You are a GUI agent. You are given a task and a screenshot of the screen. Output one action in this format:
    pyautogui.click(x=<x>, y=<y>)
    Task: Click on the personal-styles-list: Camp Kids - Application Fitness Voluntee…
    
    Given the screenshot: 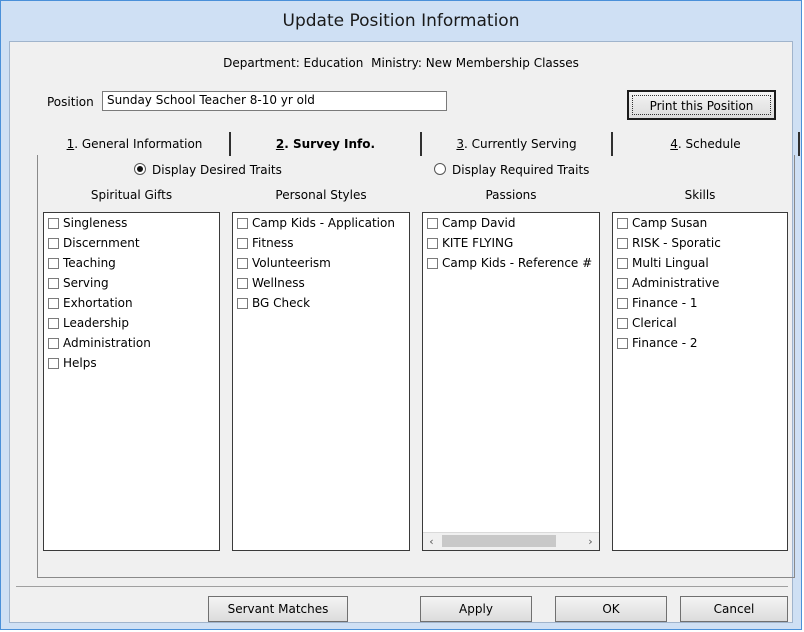 What is the action you would take?
    pyautogui.click(x=321, y=381)
    